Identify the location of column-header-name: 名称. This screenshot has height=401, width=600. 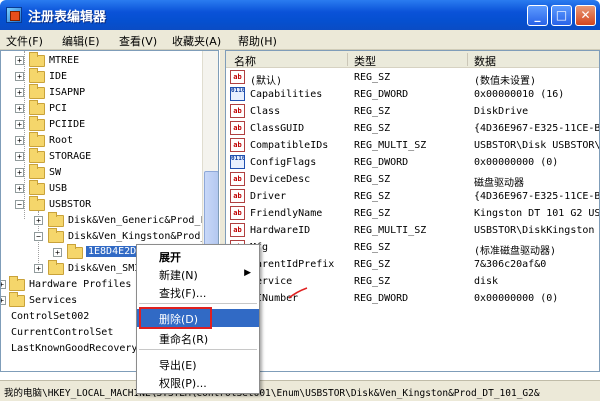
(245, 61).